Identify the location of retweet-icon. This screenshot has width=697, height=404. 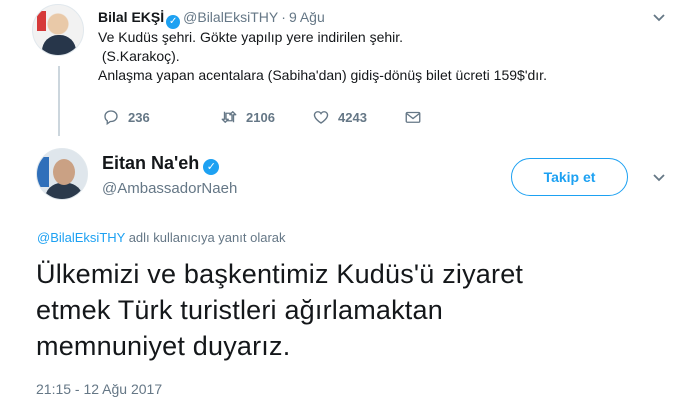
(229, 117).